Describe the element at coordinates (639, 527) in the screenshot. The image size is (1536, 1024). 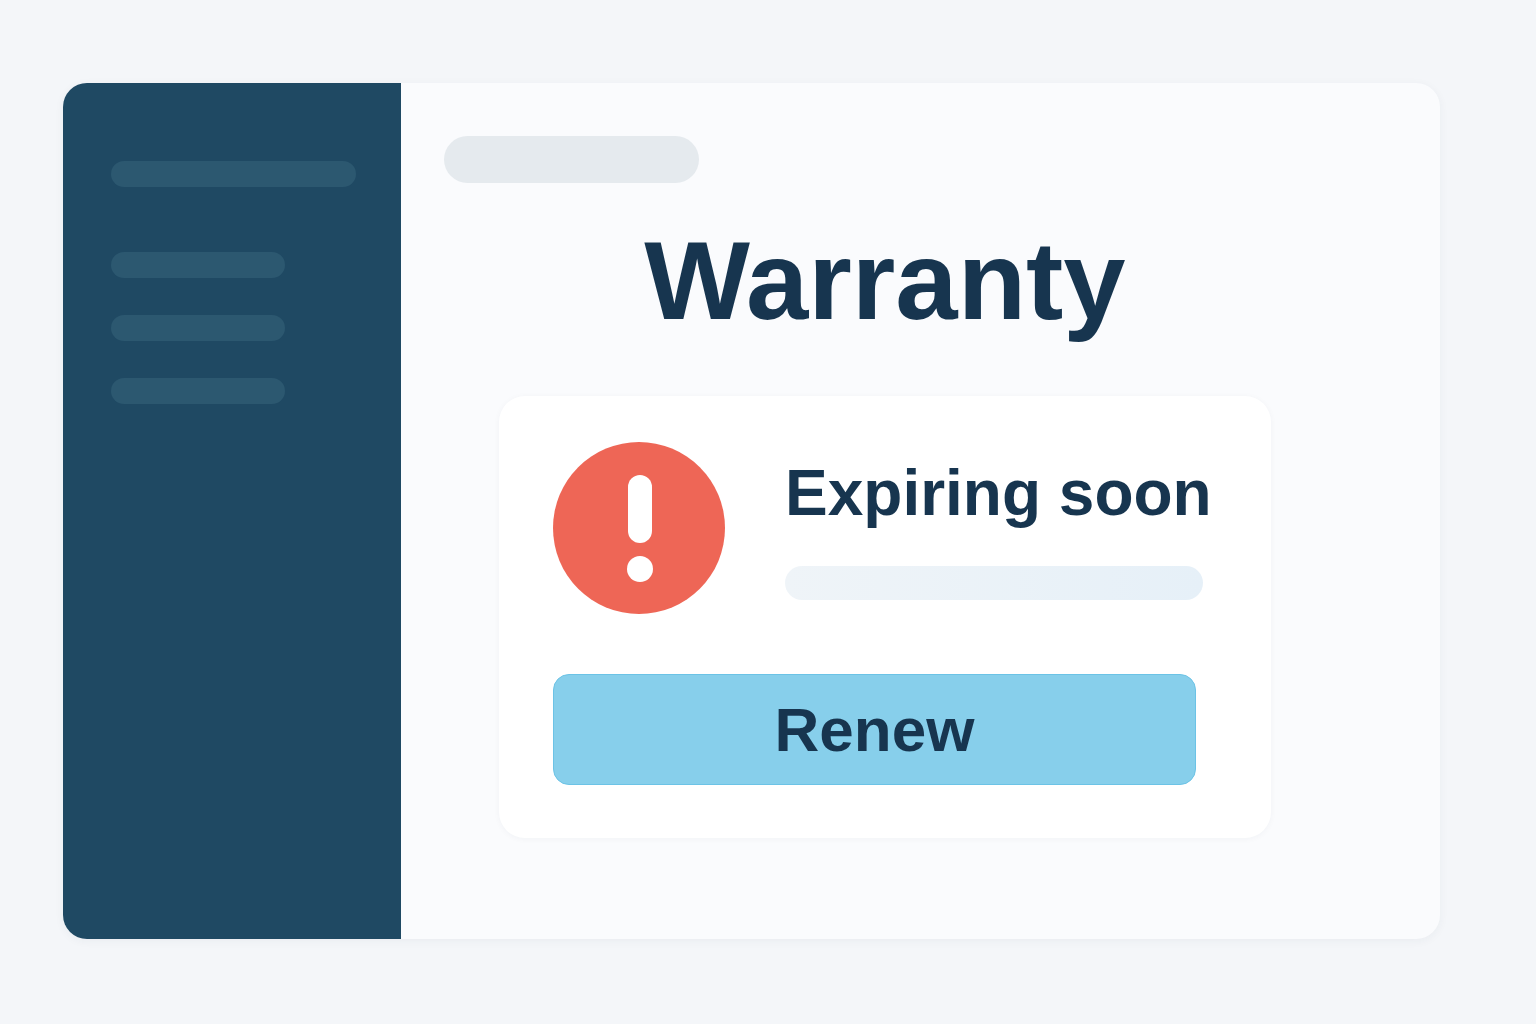
I see `alert-icon` at that location.